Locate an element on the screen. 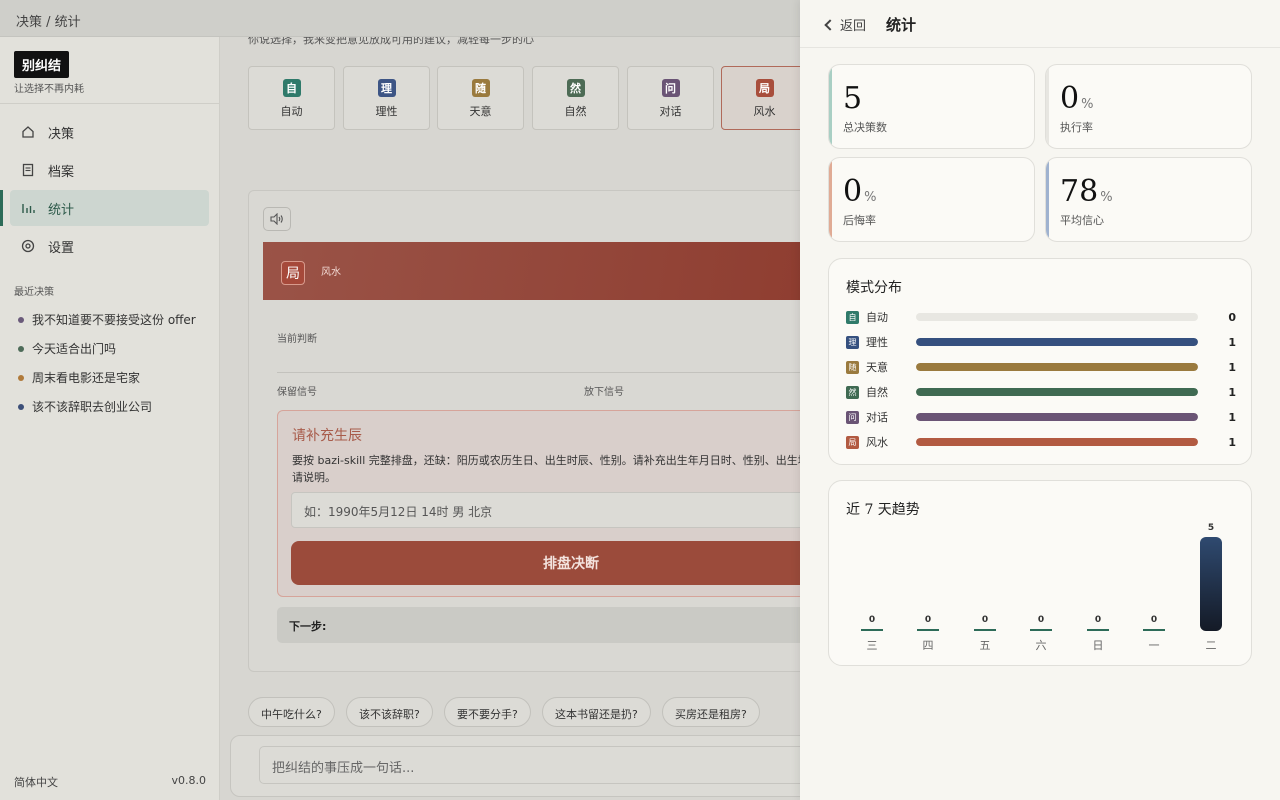 The width and height of the screenshot is (1280, 800). intro-text: 你说选择，我来变把意见放成可用的建议，减轻每一步的心 is located at coordinates (391, 41).